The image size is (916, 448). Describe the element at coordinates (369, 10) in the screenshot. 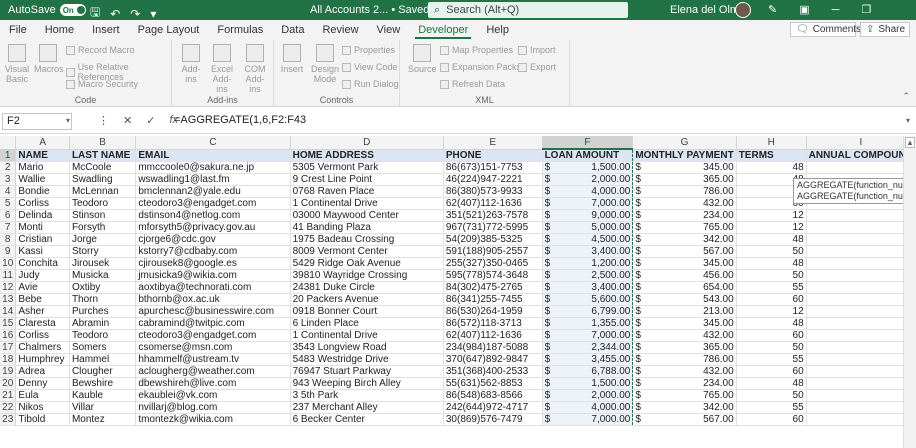

I see `document-title: All Accounts 2... • Saved` at that location.